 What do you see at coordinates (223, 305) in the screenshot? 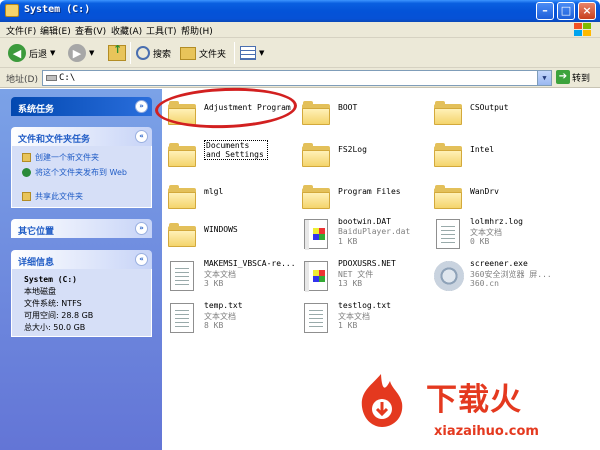
I see `item-name: temp.txt` at bounding box center [223, 305].